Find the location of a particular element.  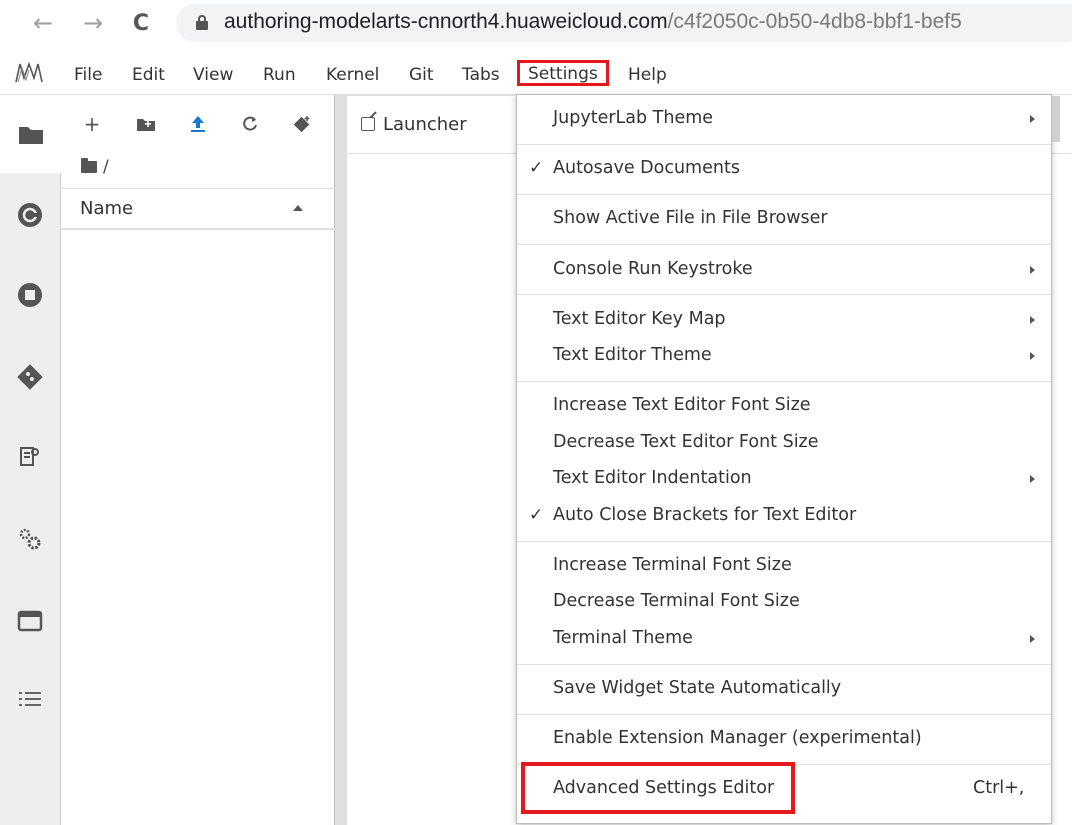

menu-run: Run is located at coordinates (279, 75).